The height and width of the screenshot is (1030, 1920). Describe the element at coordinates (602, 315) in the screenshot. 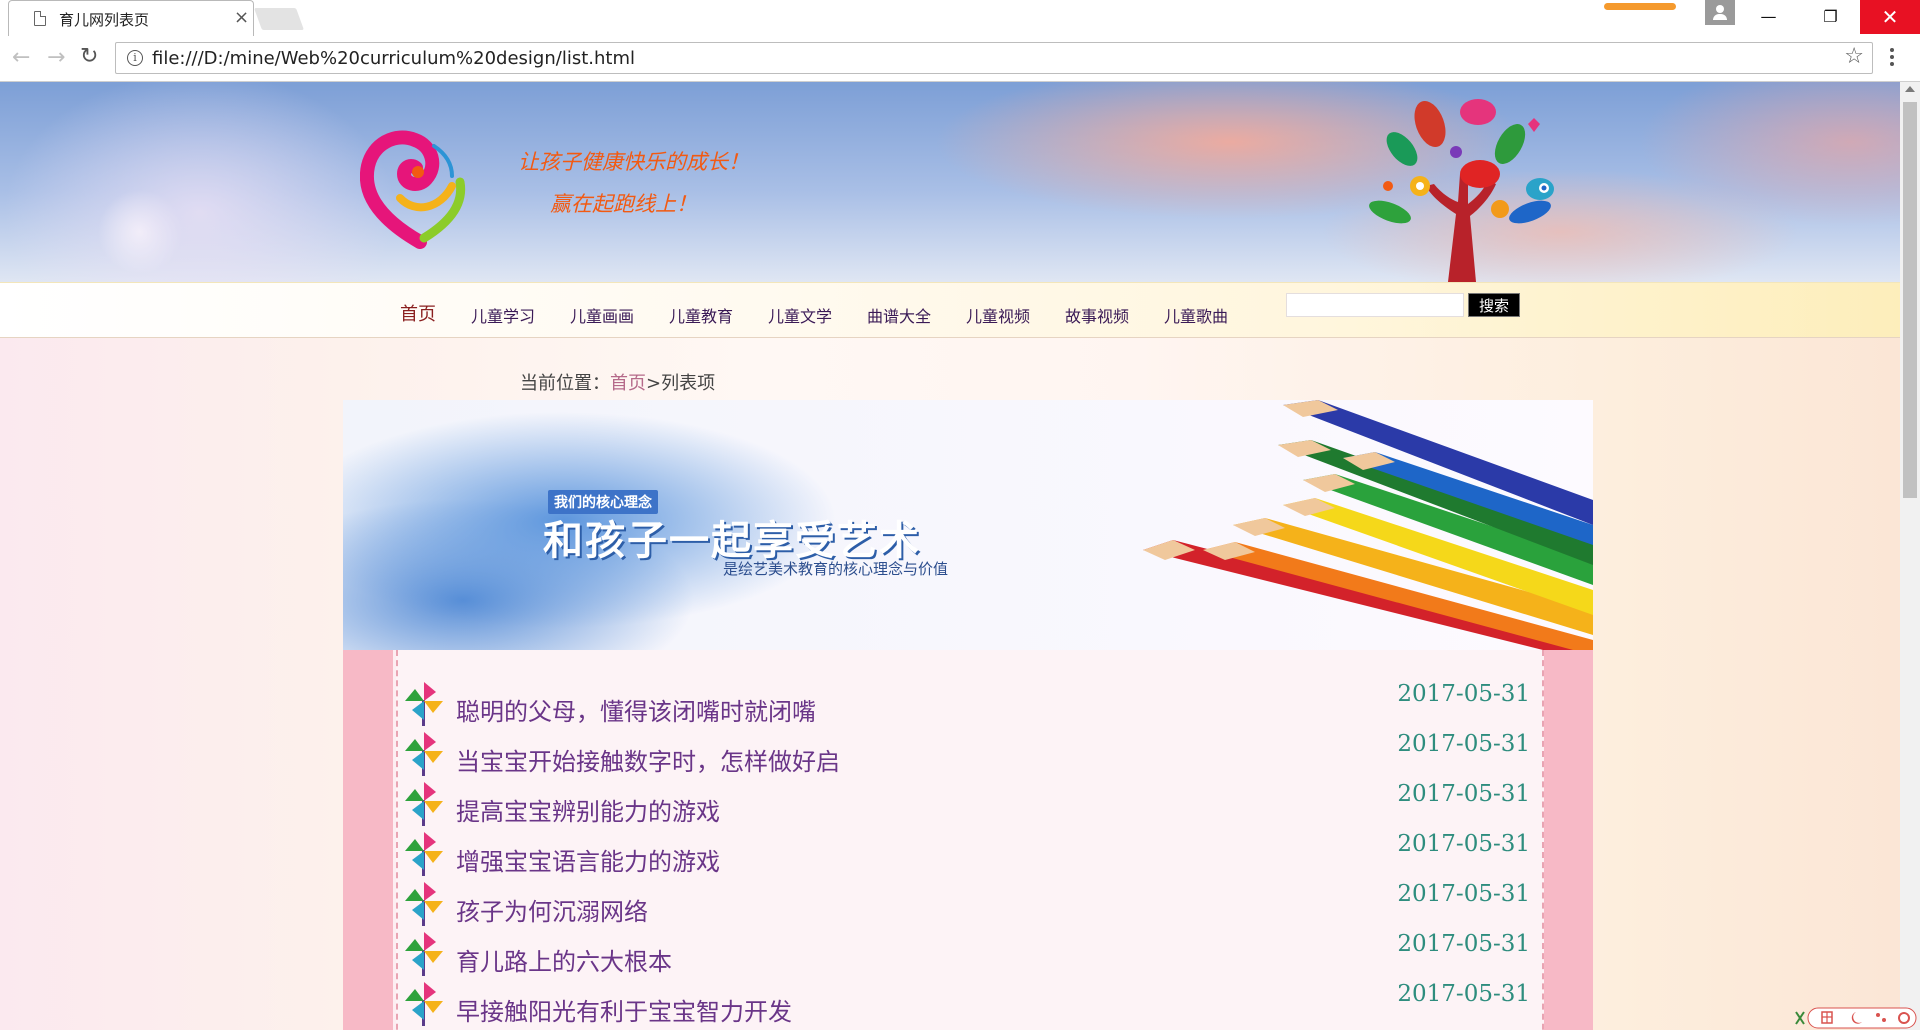

I see `nav-item-drawing: 儿童画画` at that location.